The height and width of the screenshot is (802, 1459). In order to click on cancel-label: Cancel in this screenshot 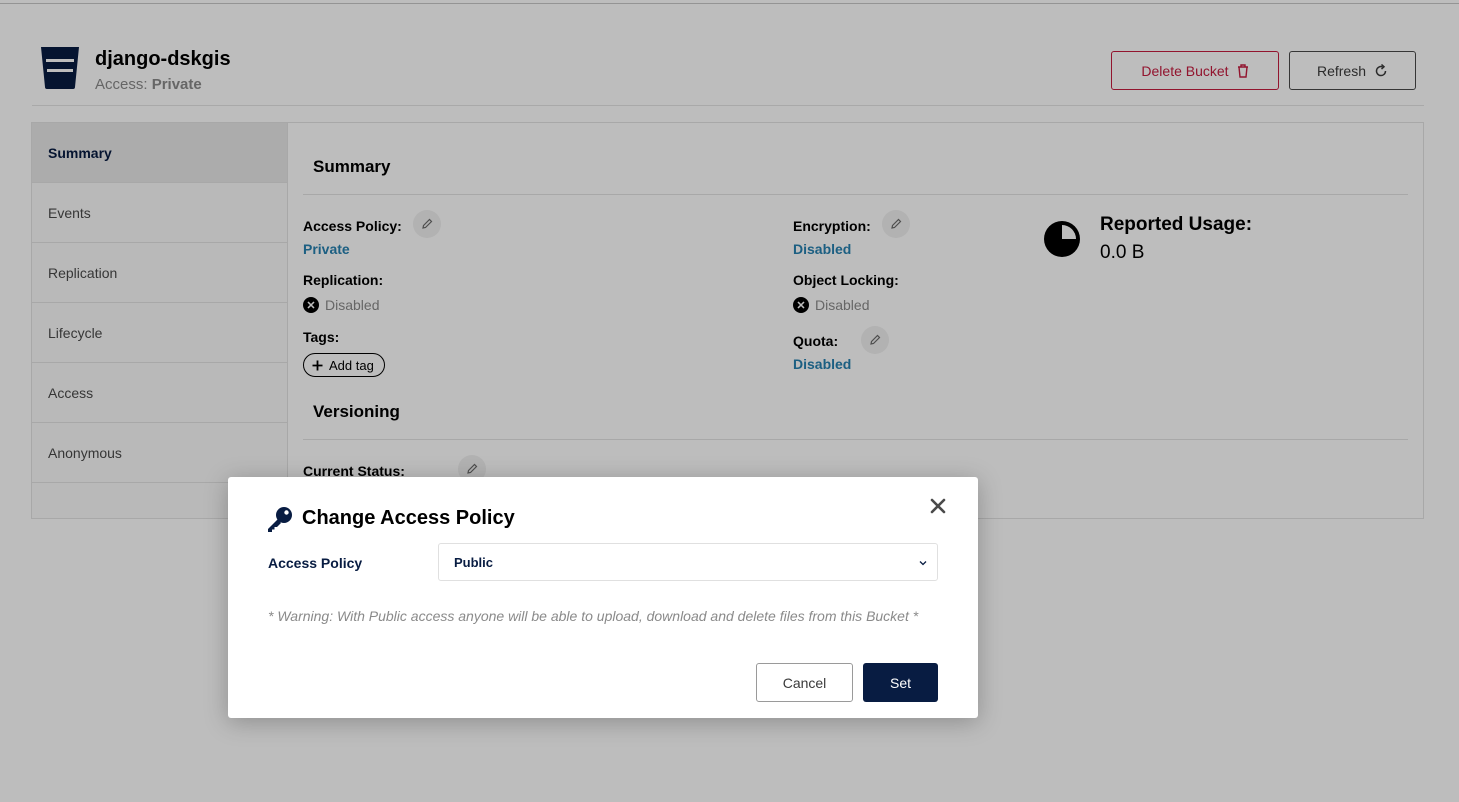, I will do `click(804, 682)`.